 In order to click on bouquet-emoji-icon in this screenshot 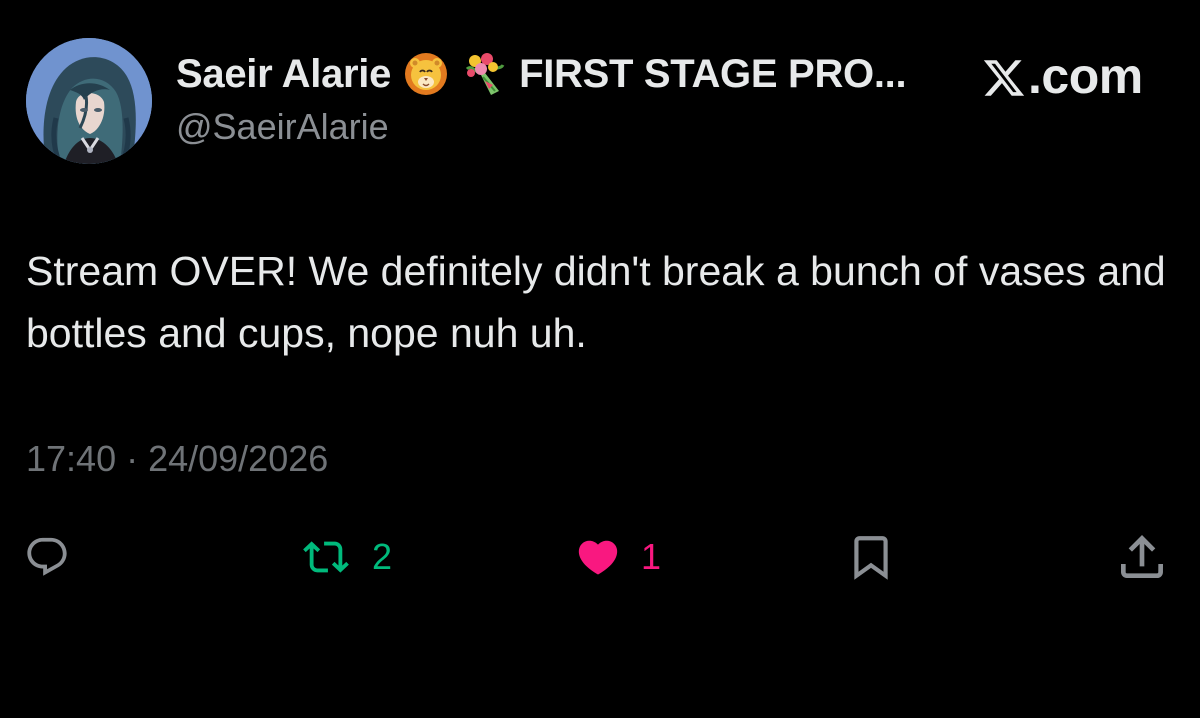, I will do `click(484, 74)`.